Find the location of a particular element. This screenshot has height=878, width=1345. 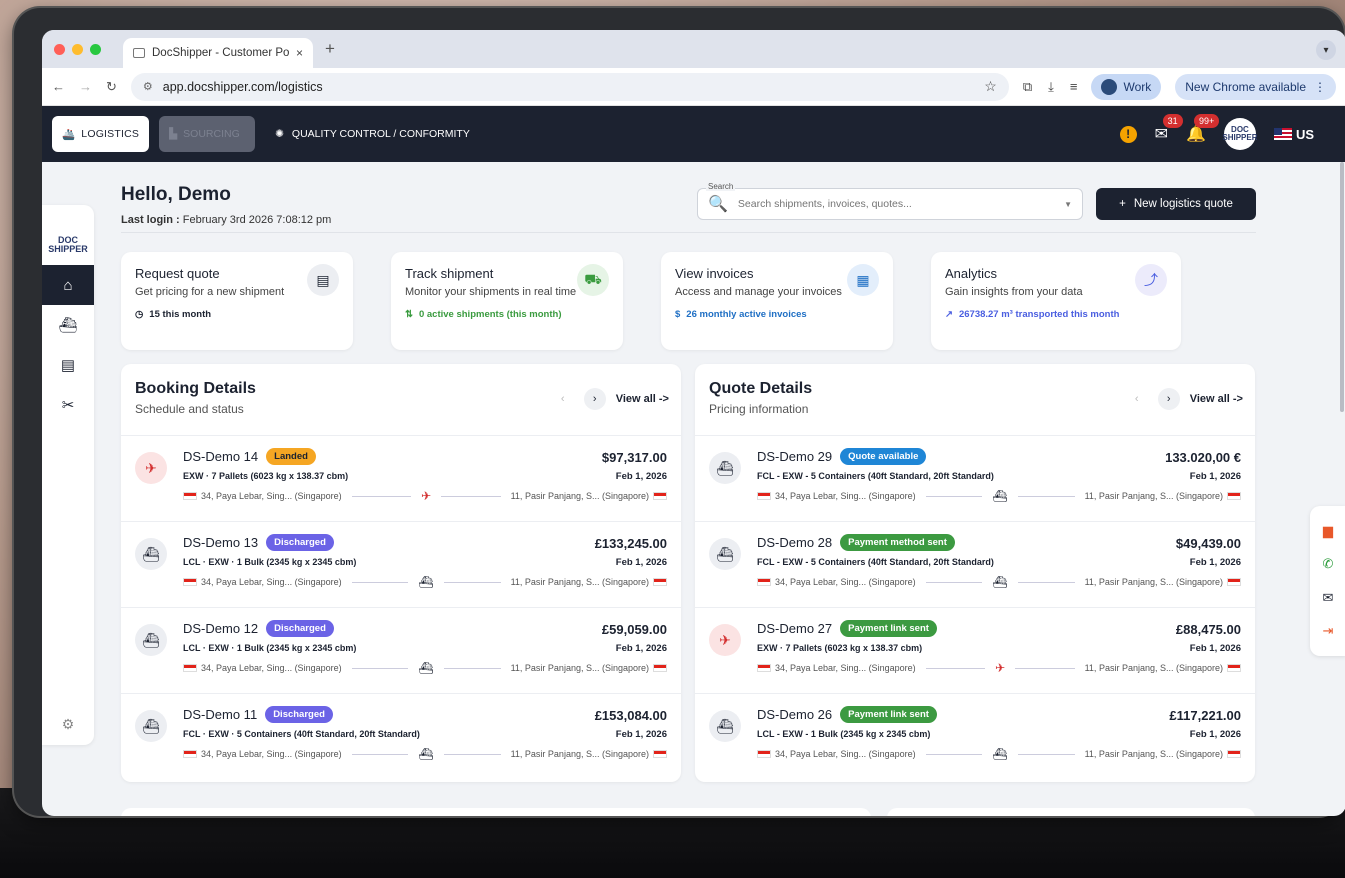

plus-icon: + is located at coordinates (1122, 204).